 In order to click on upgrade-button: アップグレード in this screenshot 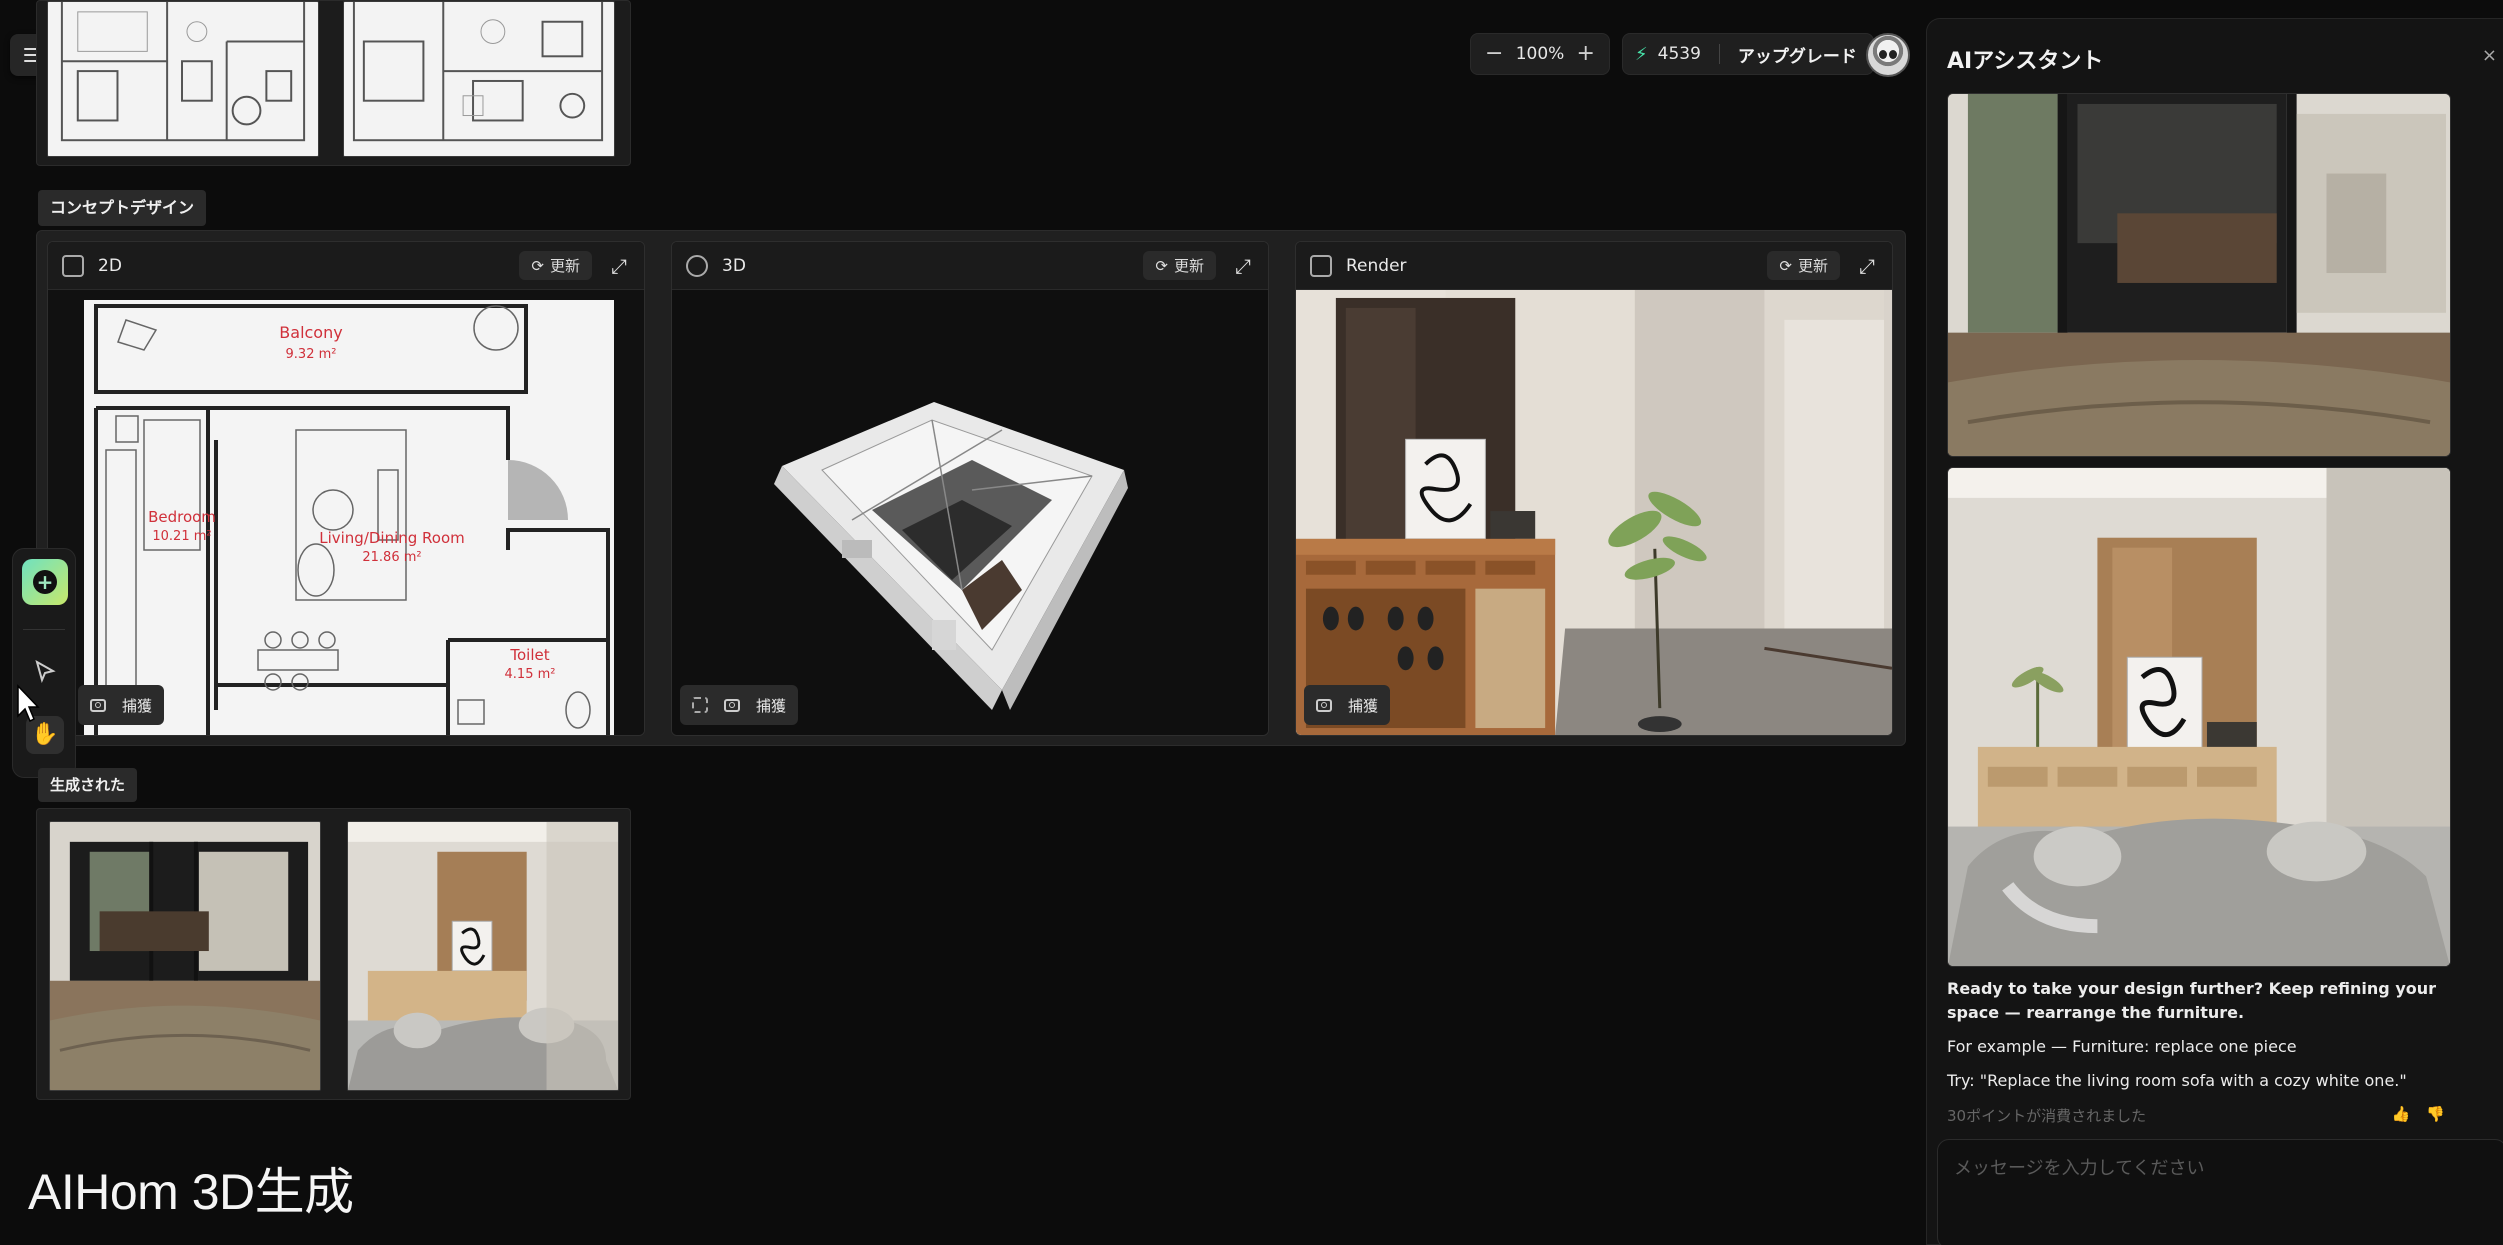, I will do `click(1797, 54)`.